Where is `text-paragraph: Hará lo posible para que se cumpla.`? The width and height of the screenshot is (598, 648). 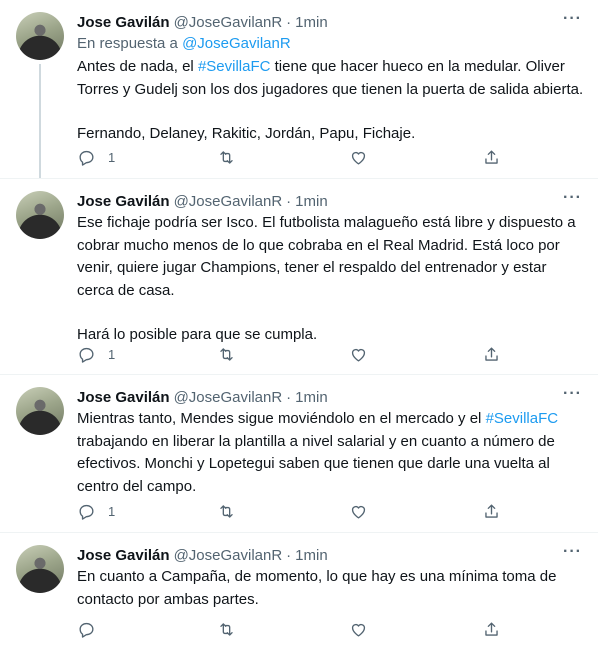
text-paragraph: Hará lo posible para que se cumpla. is located at coordinates (197, 334).